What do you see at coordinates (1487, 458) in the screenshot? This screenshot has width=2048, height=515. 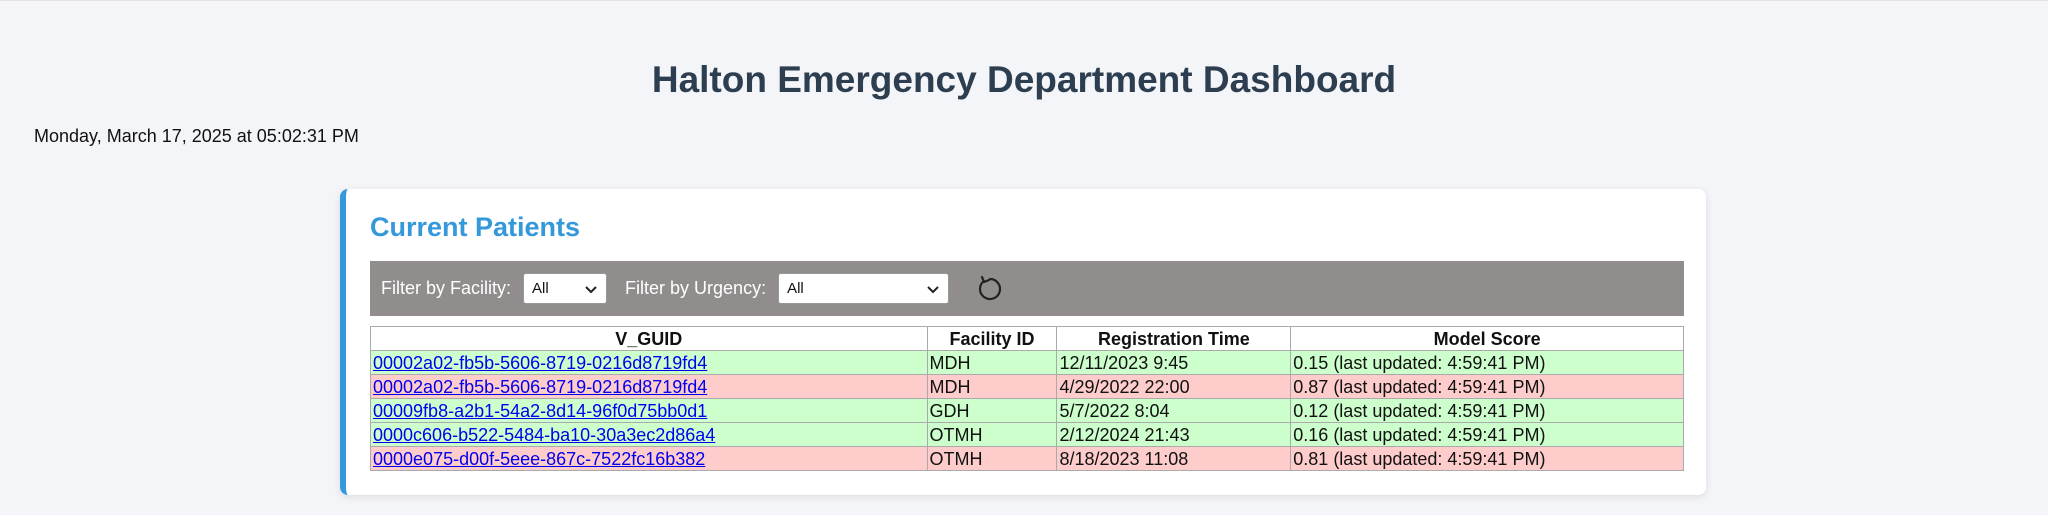 I see `model-score-cell: 0.81 (last updated: 4:59:41 PM)` at bounding box center [1487, 458].